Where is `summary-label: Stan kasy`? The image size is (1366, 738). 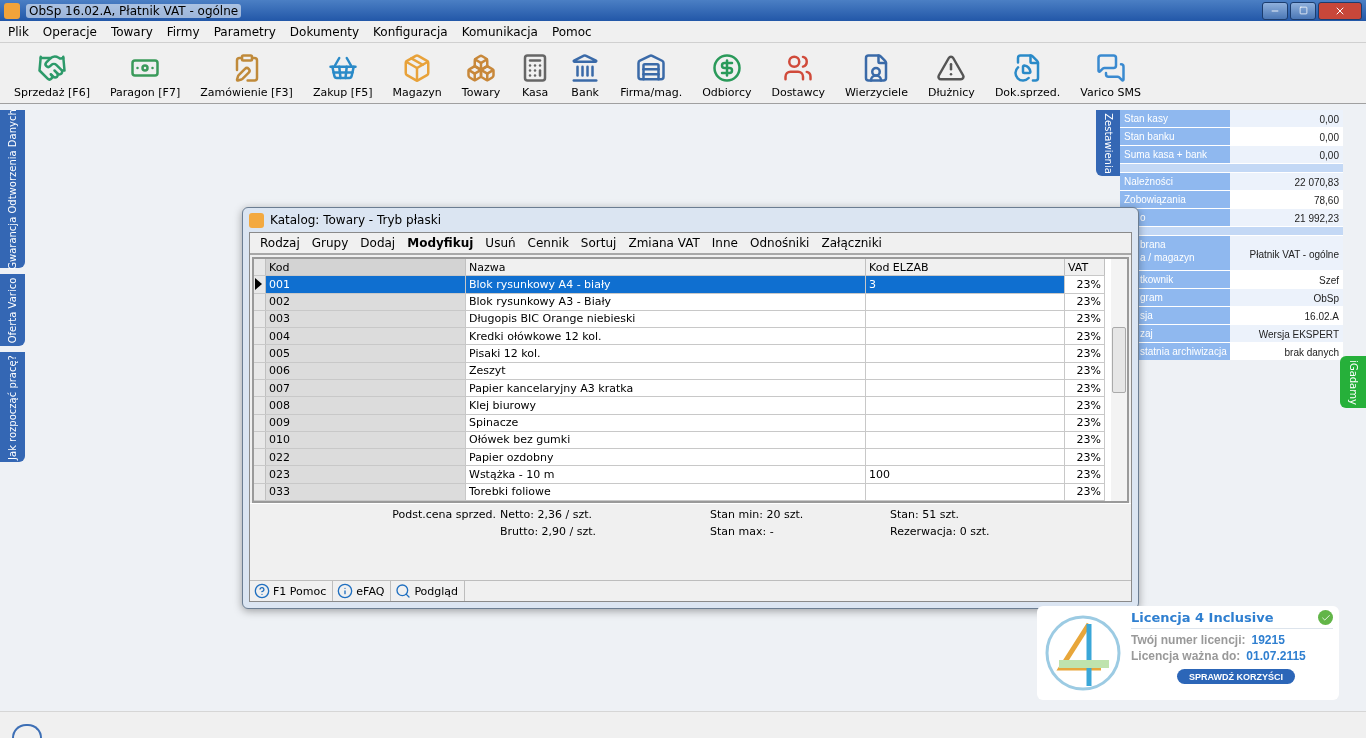 summary-label: Stan kasy is located at coordinates (1175, 118).